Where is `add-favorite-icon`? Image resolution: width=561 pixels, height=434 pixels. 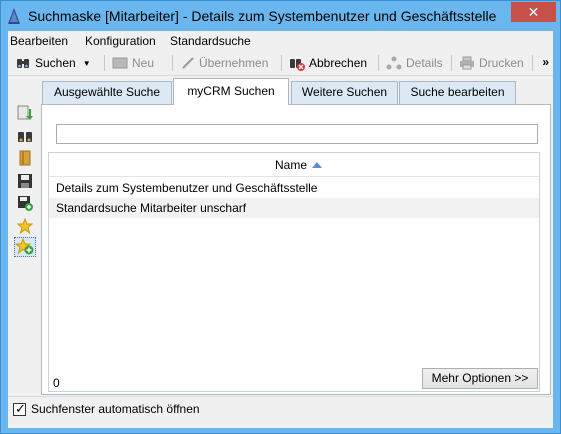
add-favorite-icon is located at coordinates (24, 246).